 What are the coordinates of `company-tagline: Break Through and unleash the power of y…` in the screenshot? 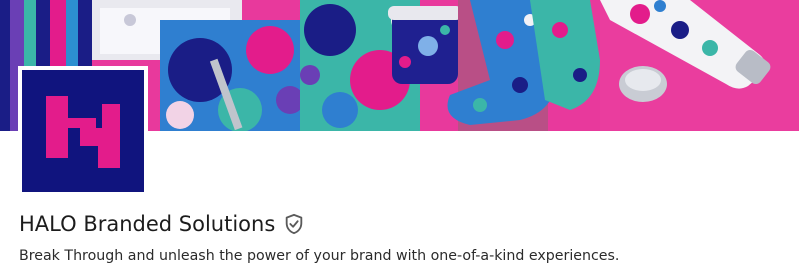 It's located at (319, 256).